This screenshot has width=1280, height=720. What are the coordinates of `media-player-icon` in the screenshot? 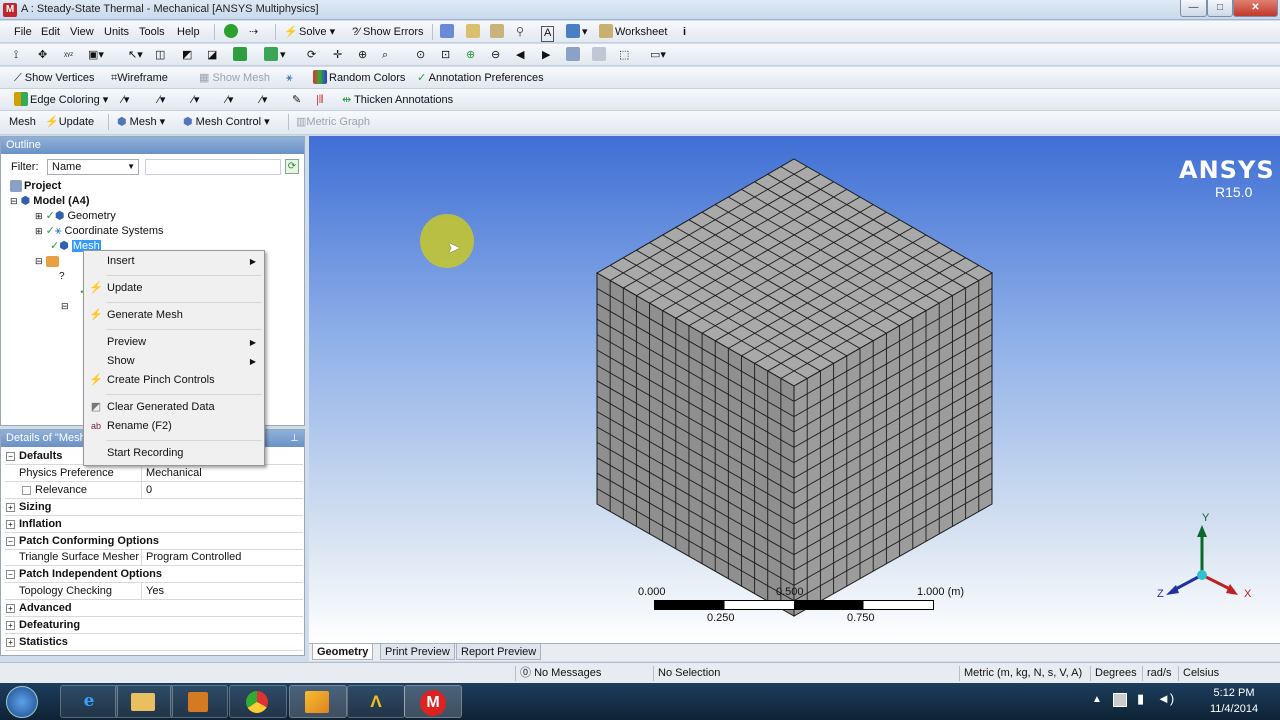 It's located at (199, 701).